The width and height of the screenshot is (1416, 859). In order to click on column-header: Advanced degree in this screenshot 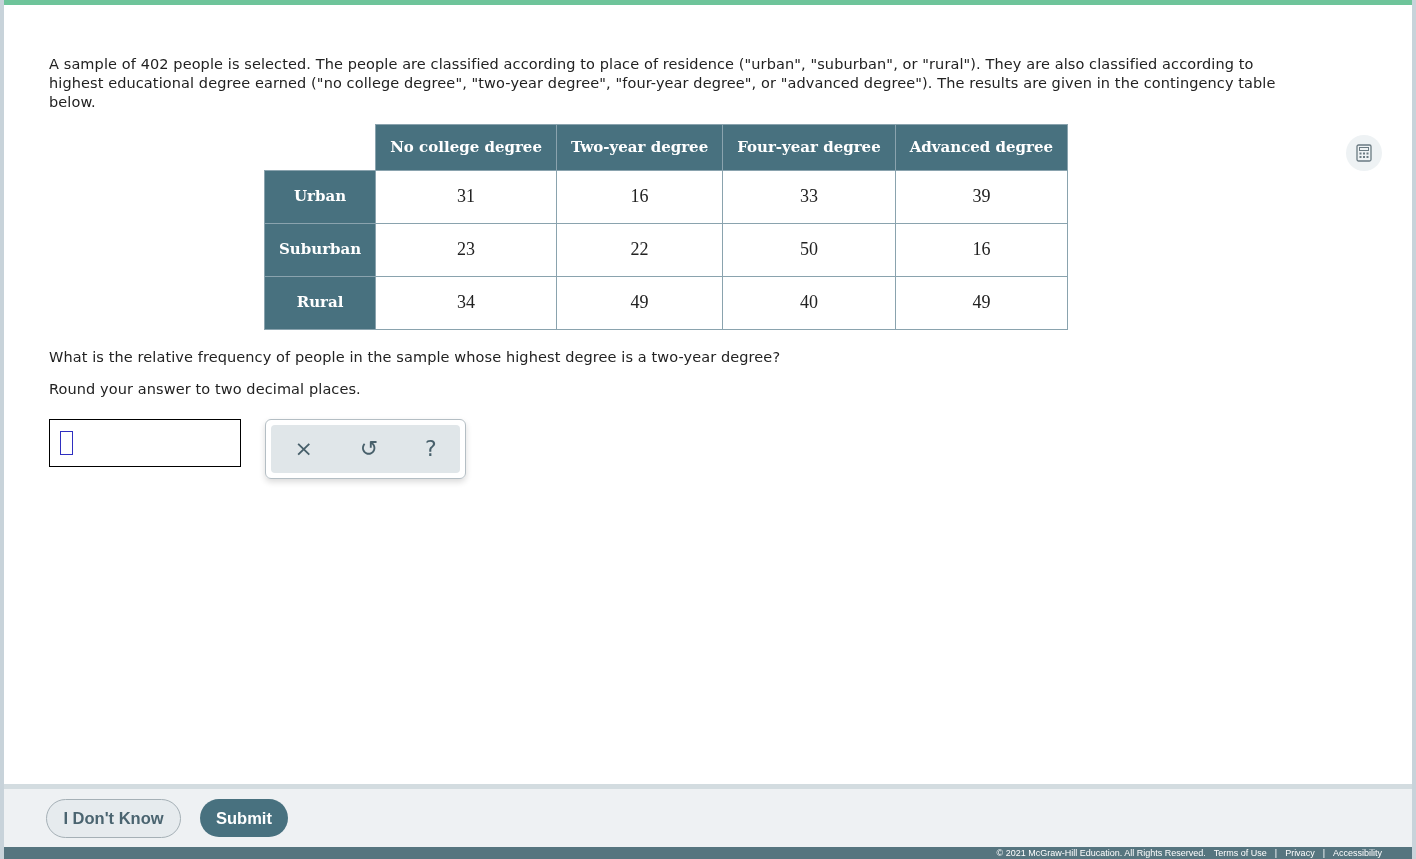, I will do `click(981, 147)`.